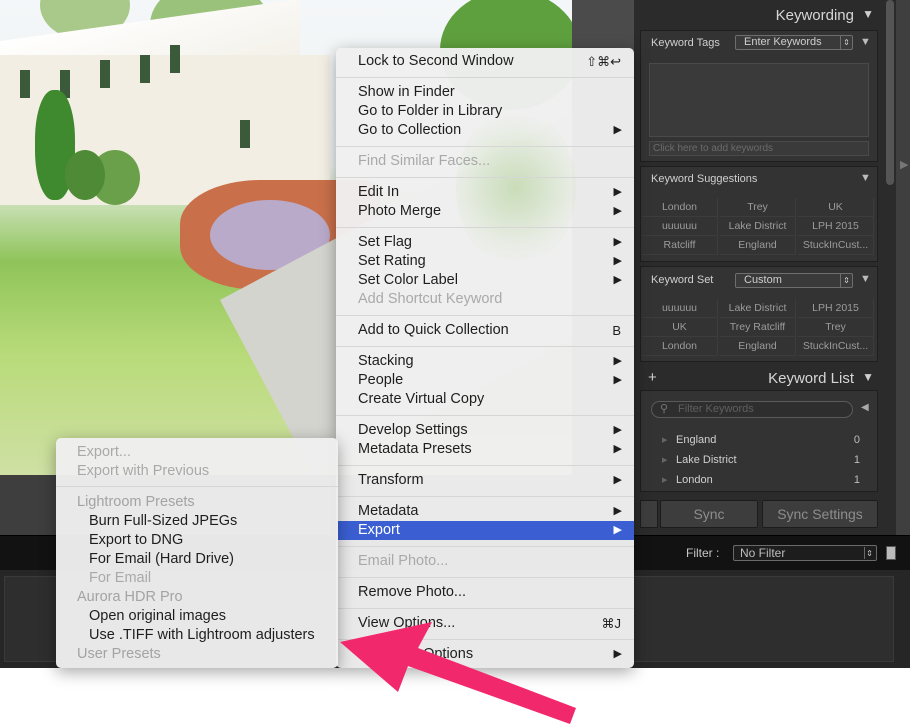 The height and width of the screenshot is (725, 910). I want to click on keyword-tags-label: Keyword Tags, so click(685, 43).